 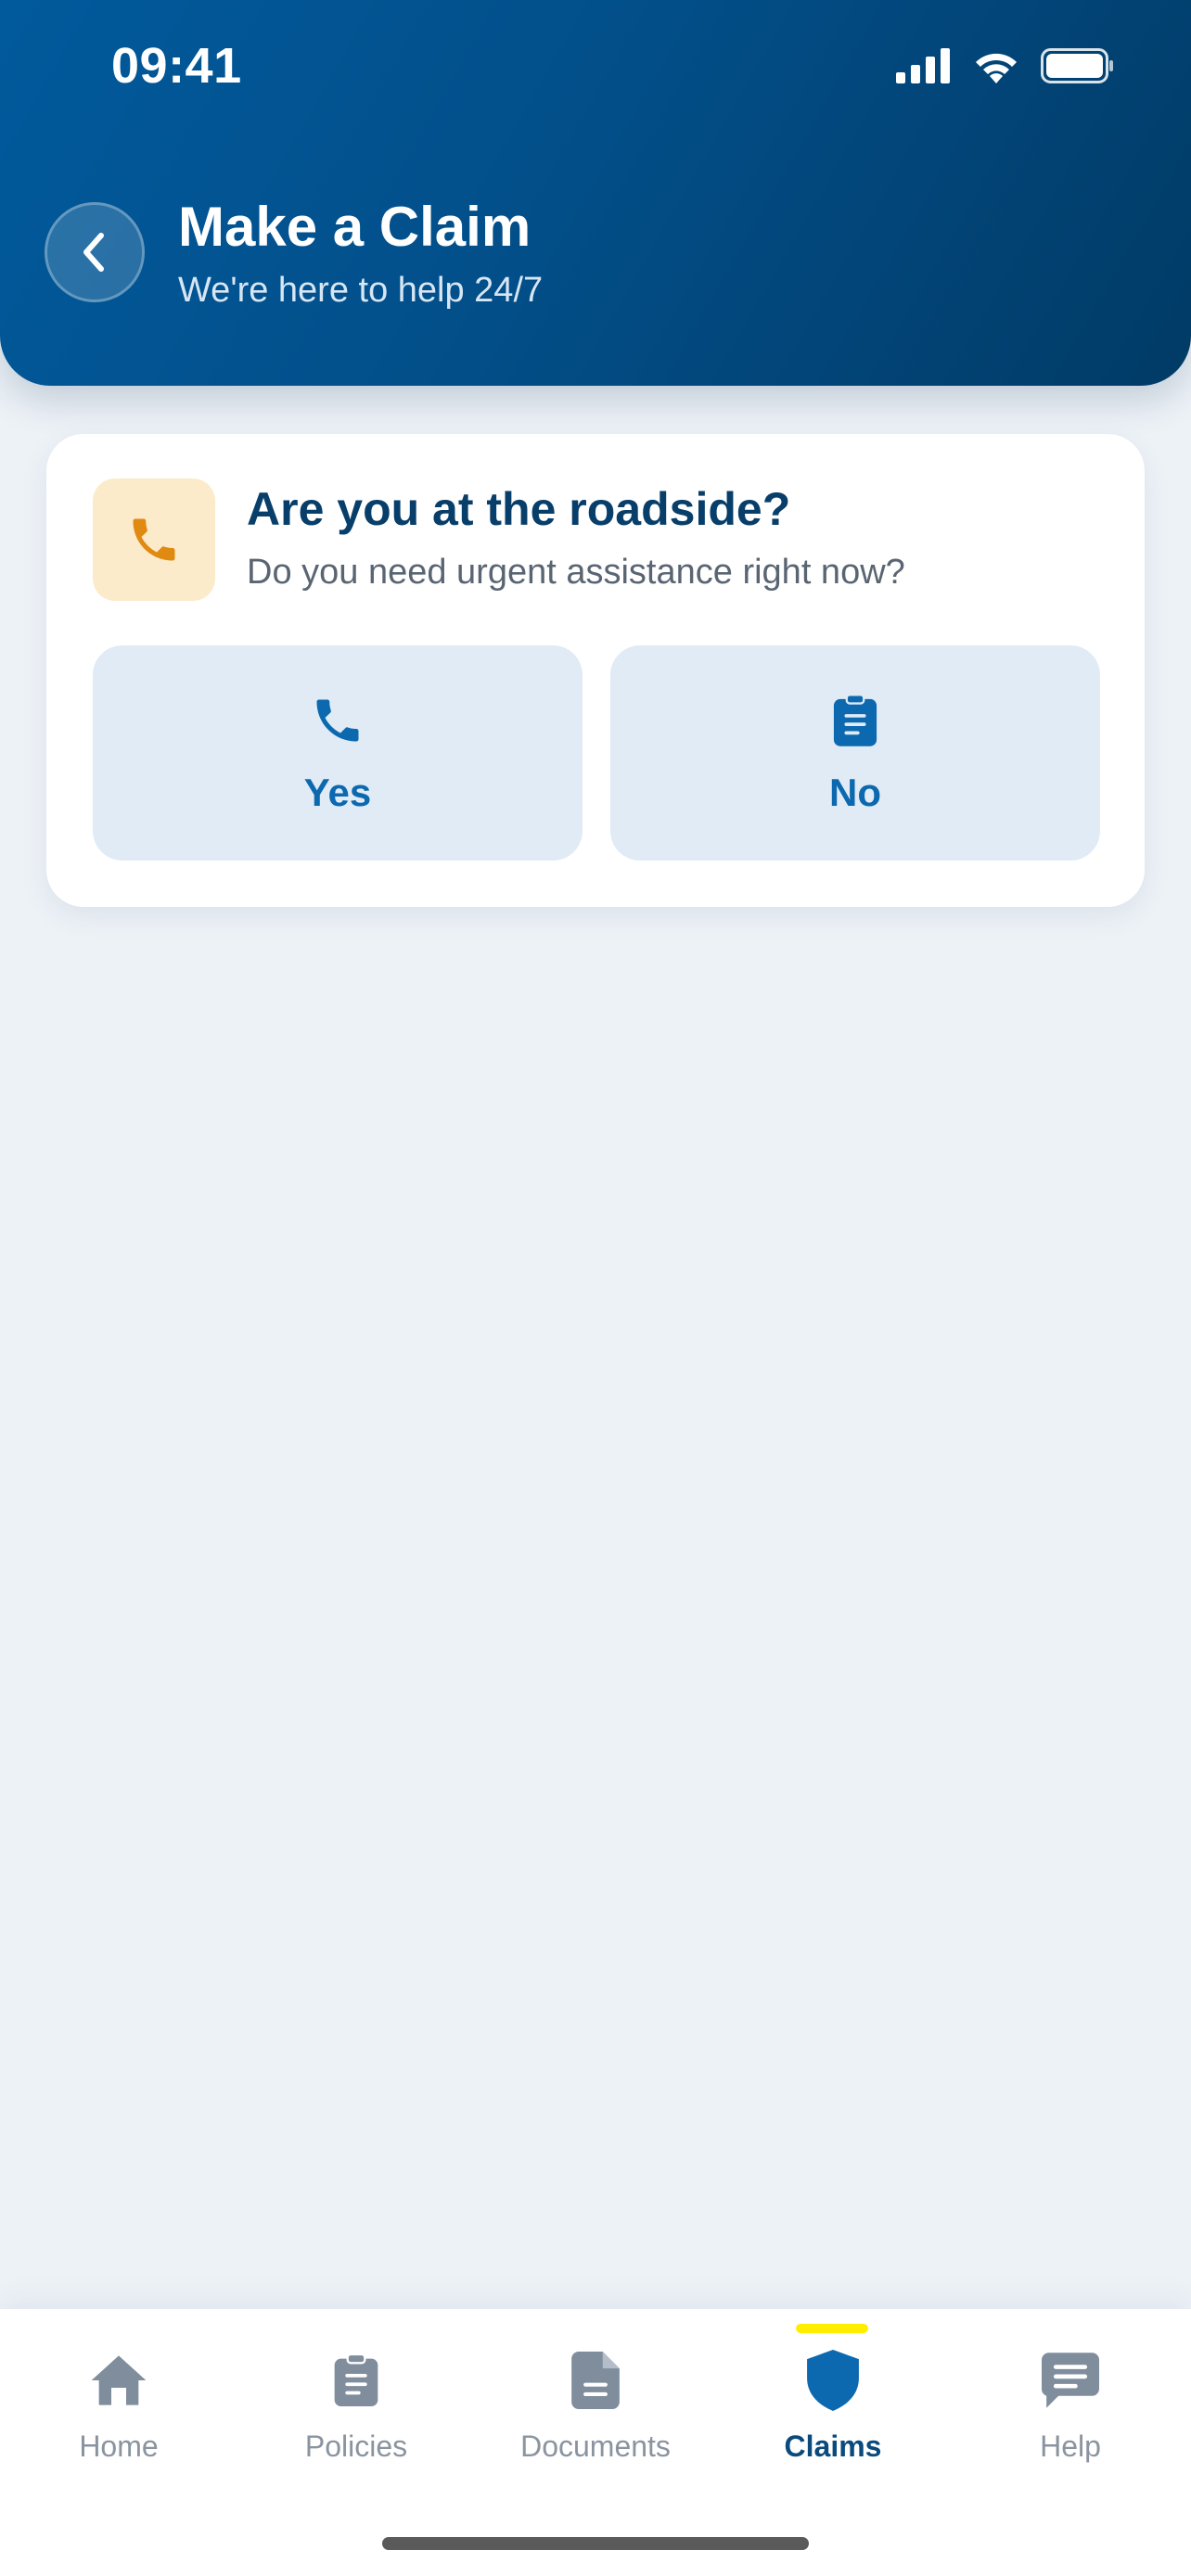 I want to click on wifi-icon, so click(x=996, y=68).